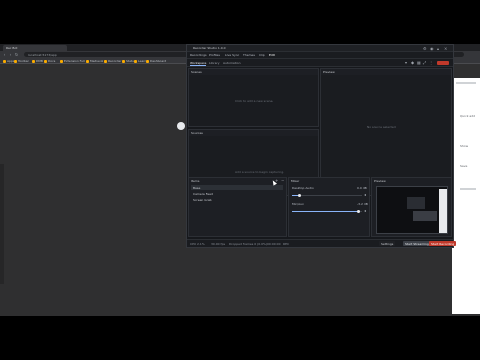 This screenshot has width=480, height=360. I want to click on channel-value: 0.0 dB, so click(362, 188).